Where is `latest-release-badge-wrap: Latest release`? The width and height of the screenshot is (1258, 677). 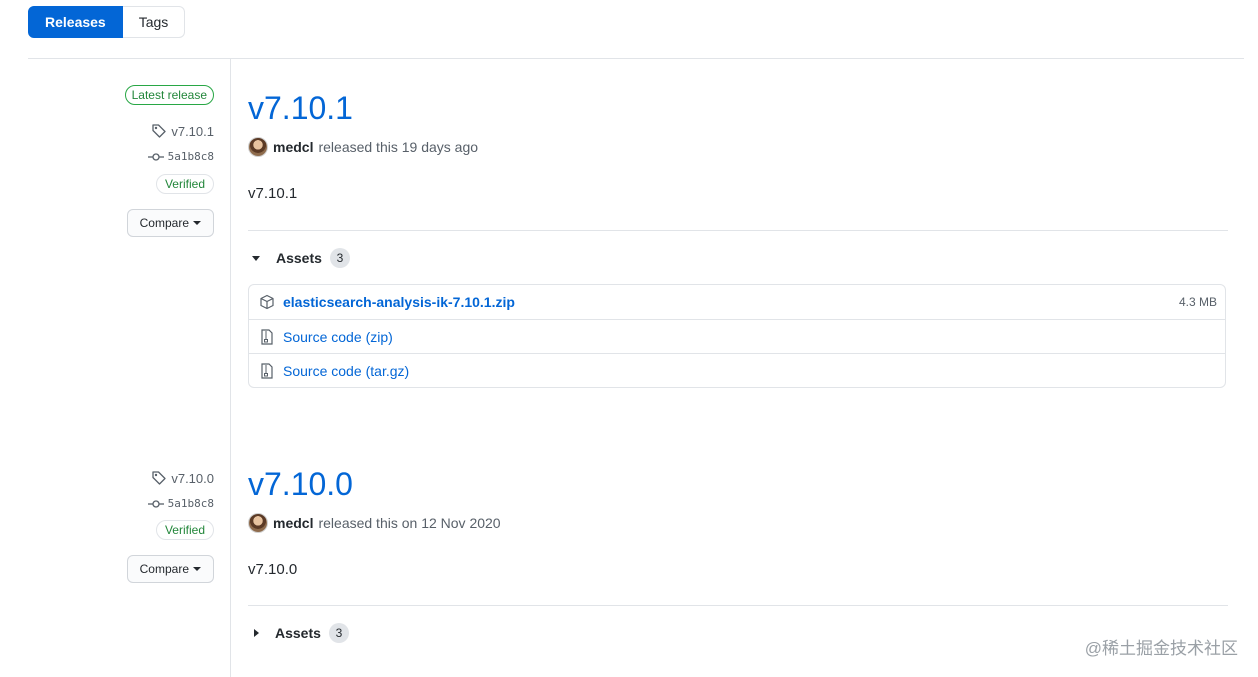 latest-release-badge-wrap: Latest release is located at coordinates (169, 95).